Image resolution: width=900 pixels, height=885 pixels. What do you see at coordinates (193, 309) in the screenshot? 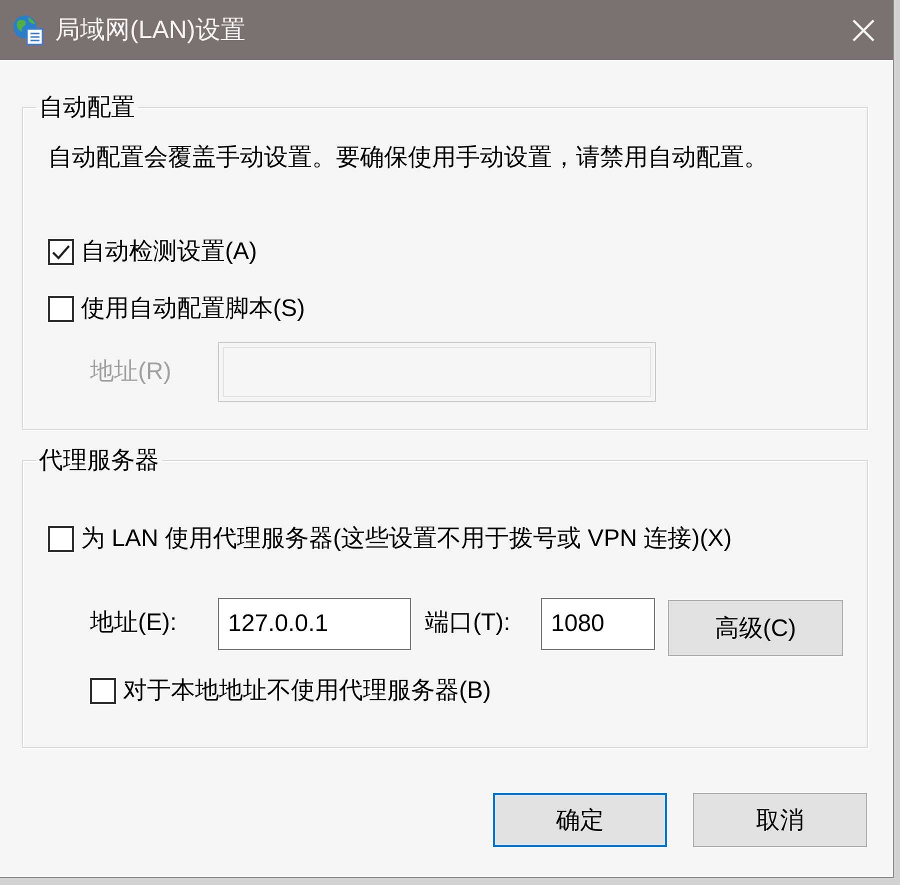
I see `checkbox-label: 使用自动配置脚本(S)` at bounding box center [193, 309].